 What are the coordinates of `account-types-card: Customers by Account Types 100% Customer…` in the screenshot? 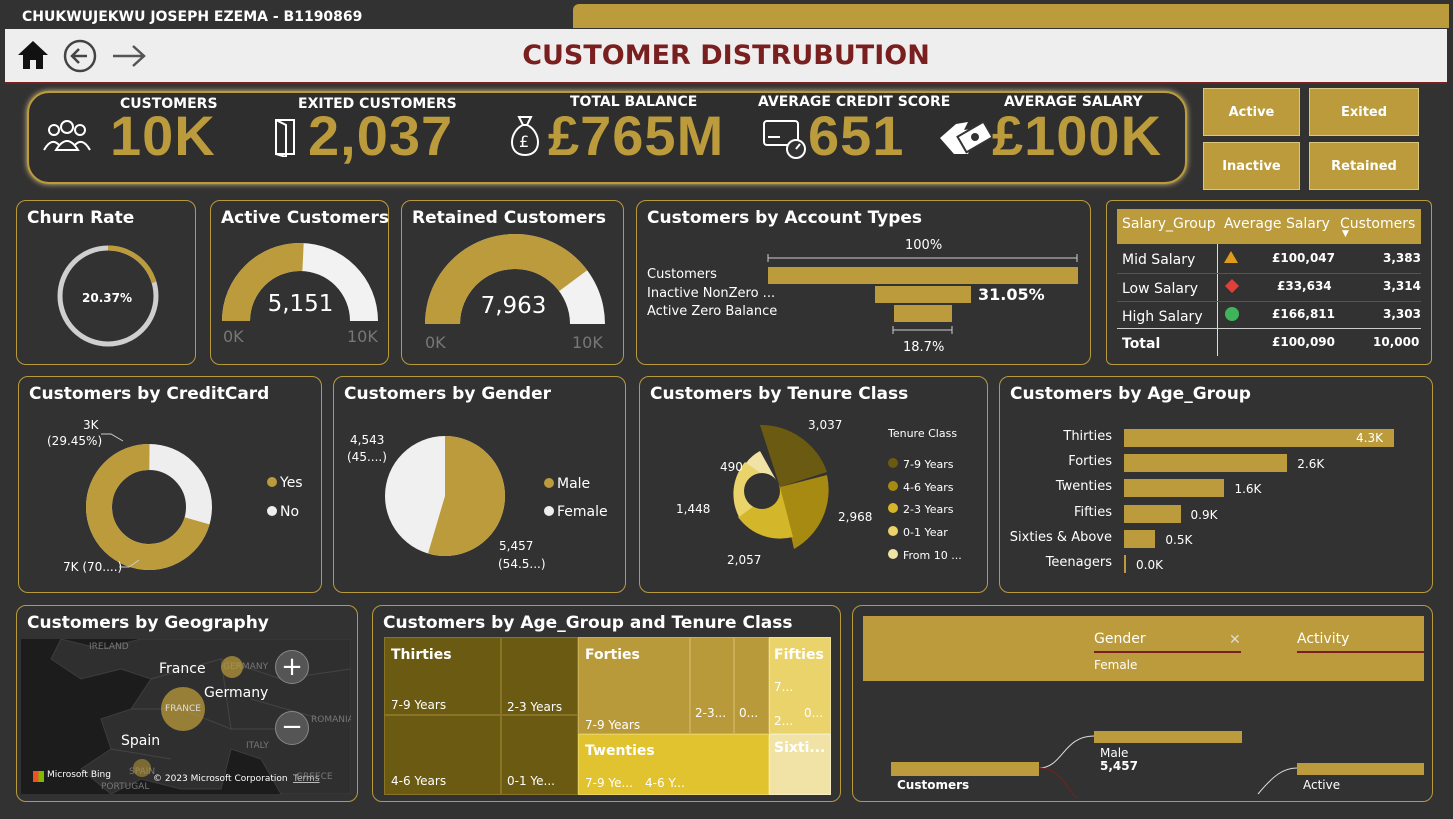 It's located at (863, 282).